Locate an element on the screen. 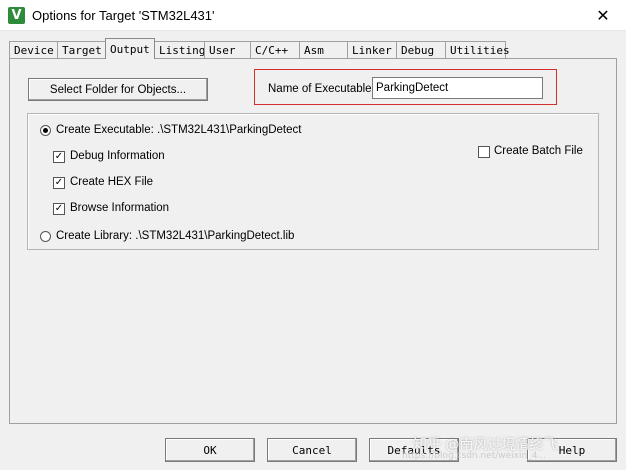 The image size is (626, 470). close-icon: ✕ is located at coordinates (603, 15).